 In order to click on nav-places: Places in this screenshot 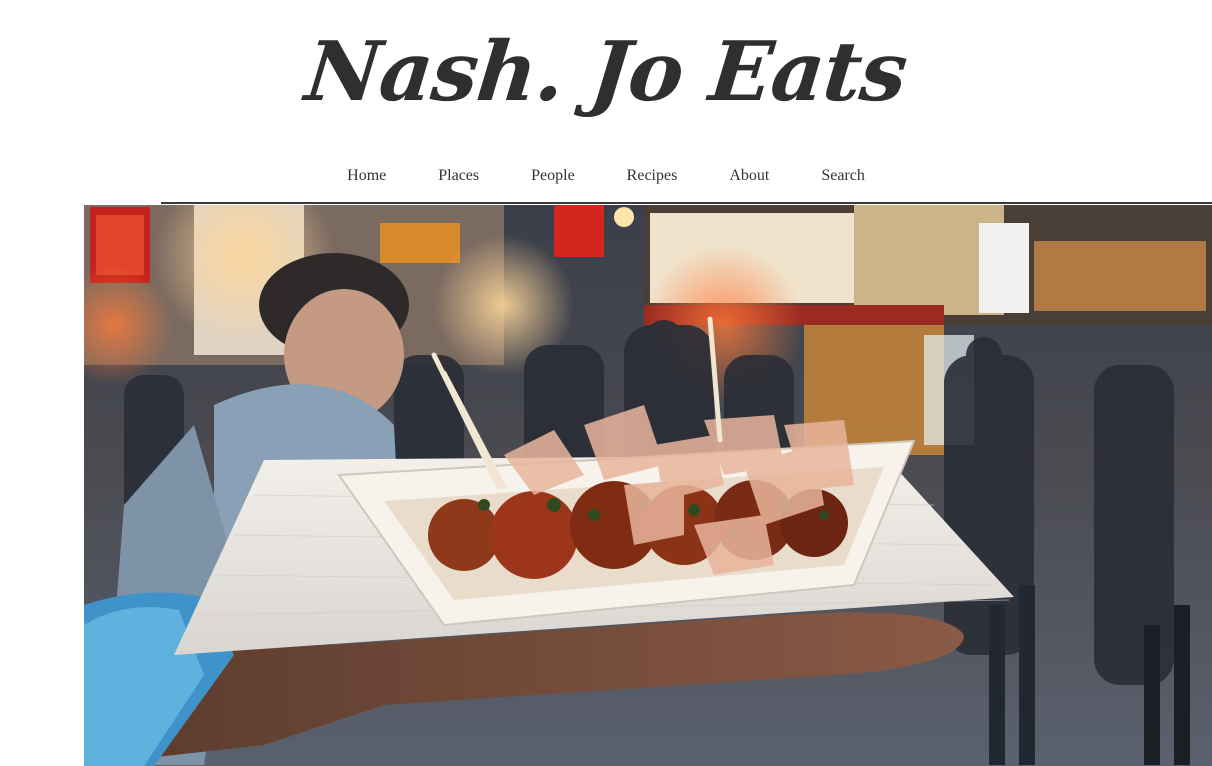, I will do `click(458, 176)`.